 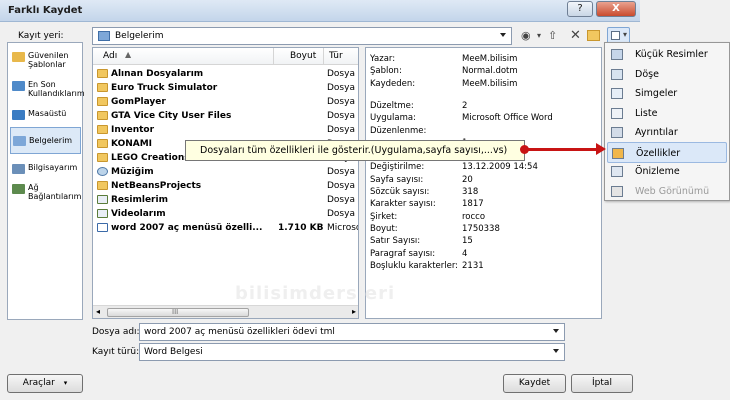 I want to click on file-row: Euro Truck Simulator Dosya k, so click(x=225, y=88).